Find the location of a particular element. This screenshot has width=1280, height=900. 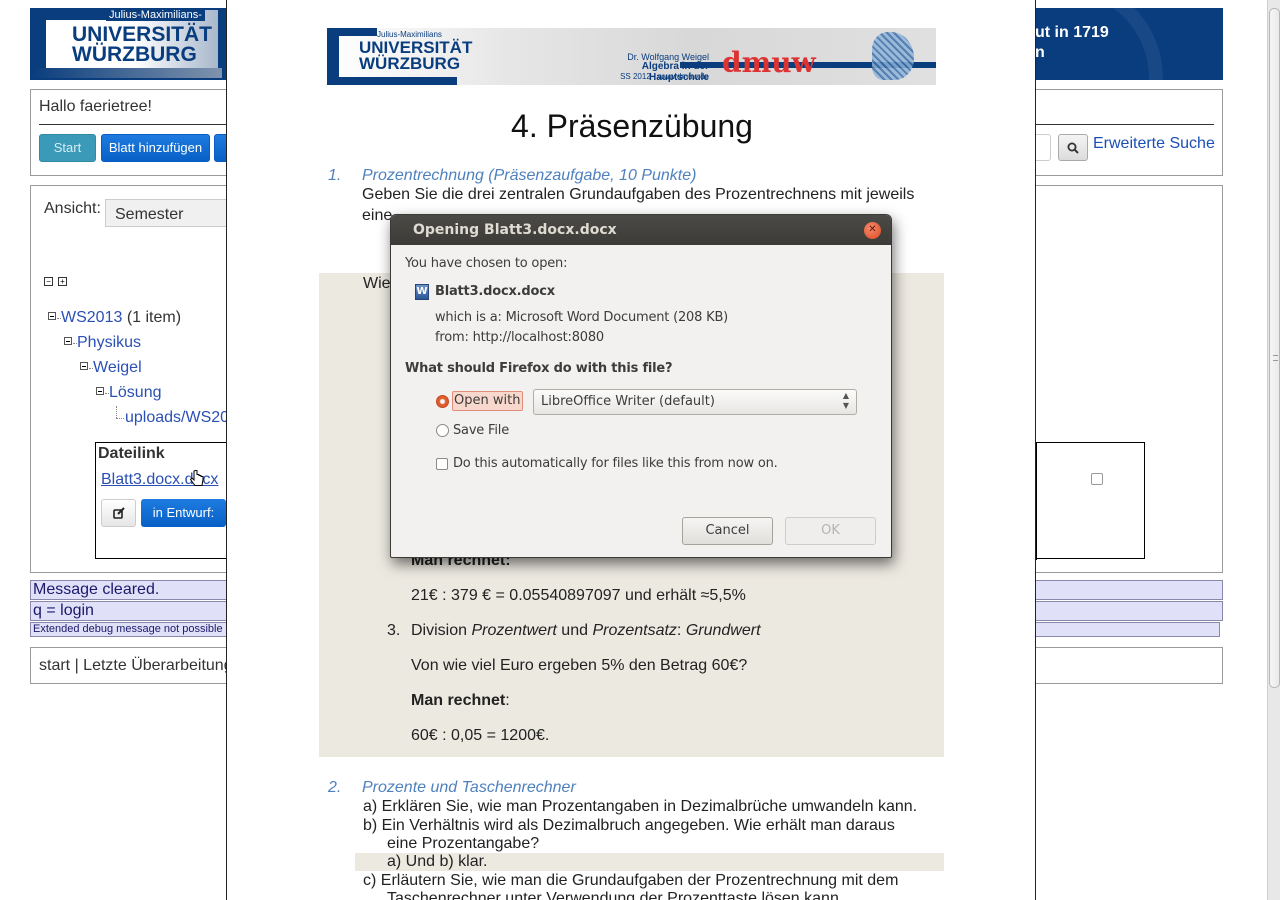

file-link-title: Dateilink is located at coordinates (131, 453).